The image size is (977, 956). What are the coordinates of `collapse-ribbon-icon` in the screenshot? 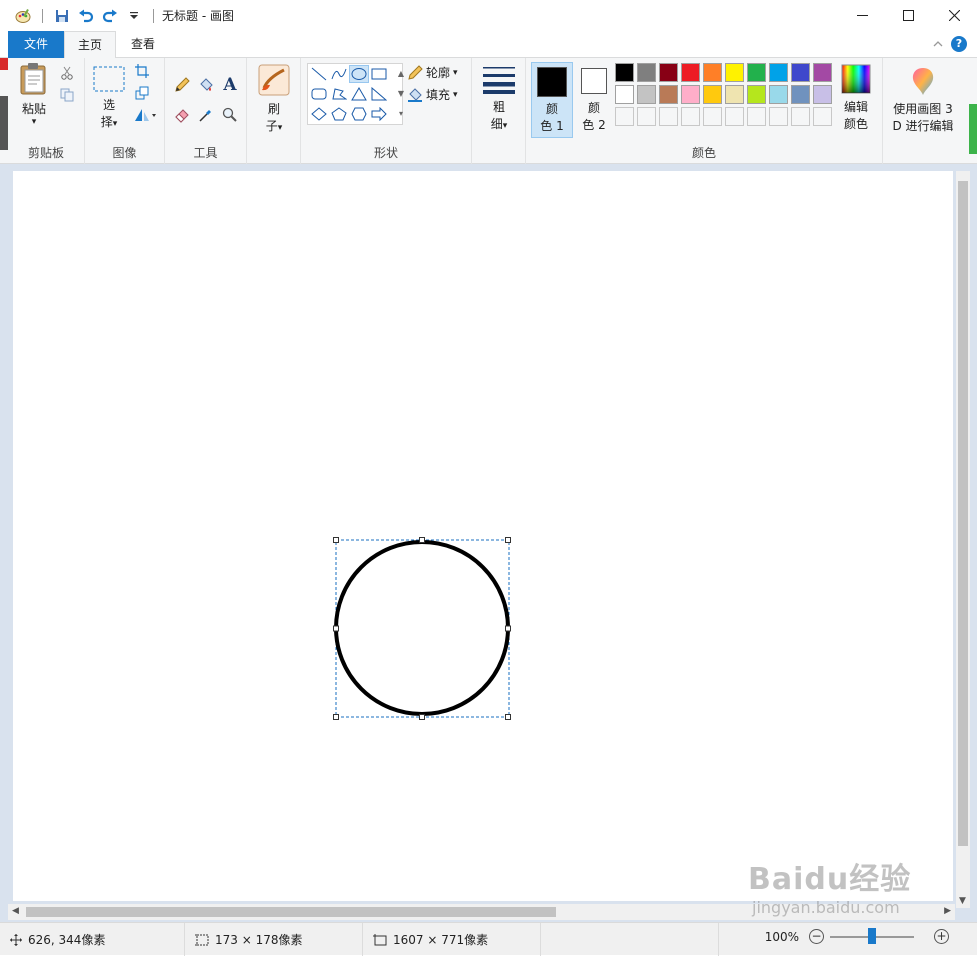 It's located at (938, 44).